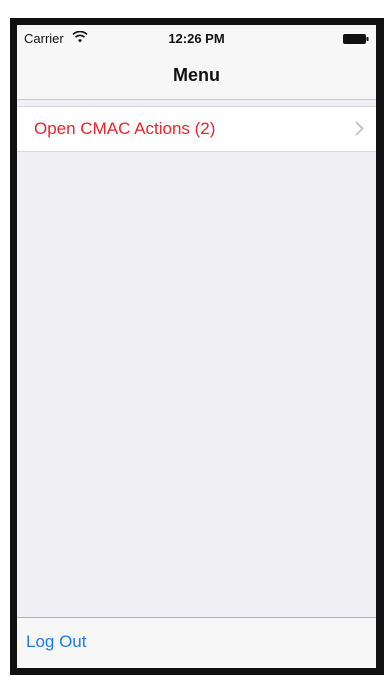 Image resolution: width=392 pixels, height=696 pixels. I want to click on status-bar: Carrier 12:26 PM, so click(196, 38).